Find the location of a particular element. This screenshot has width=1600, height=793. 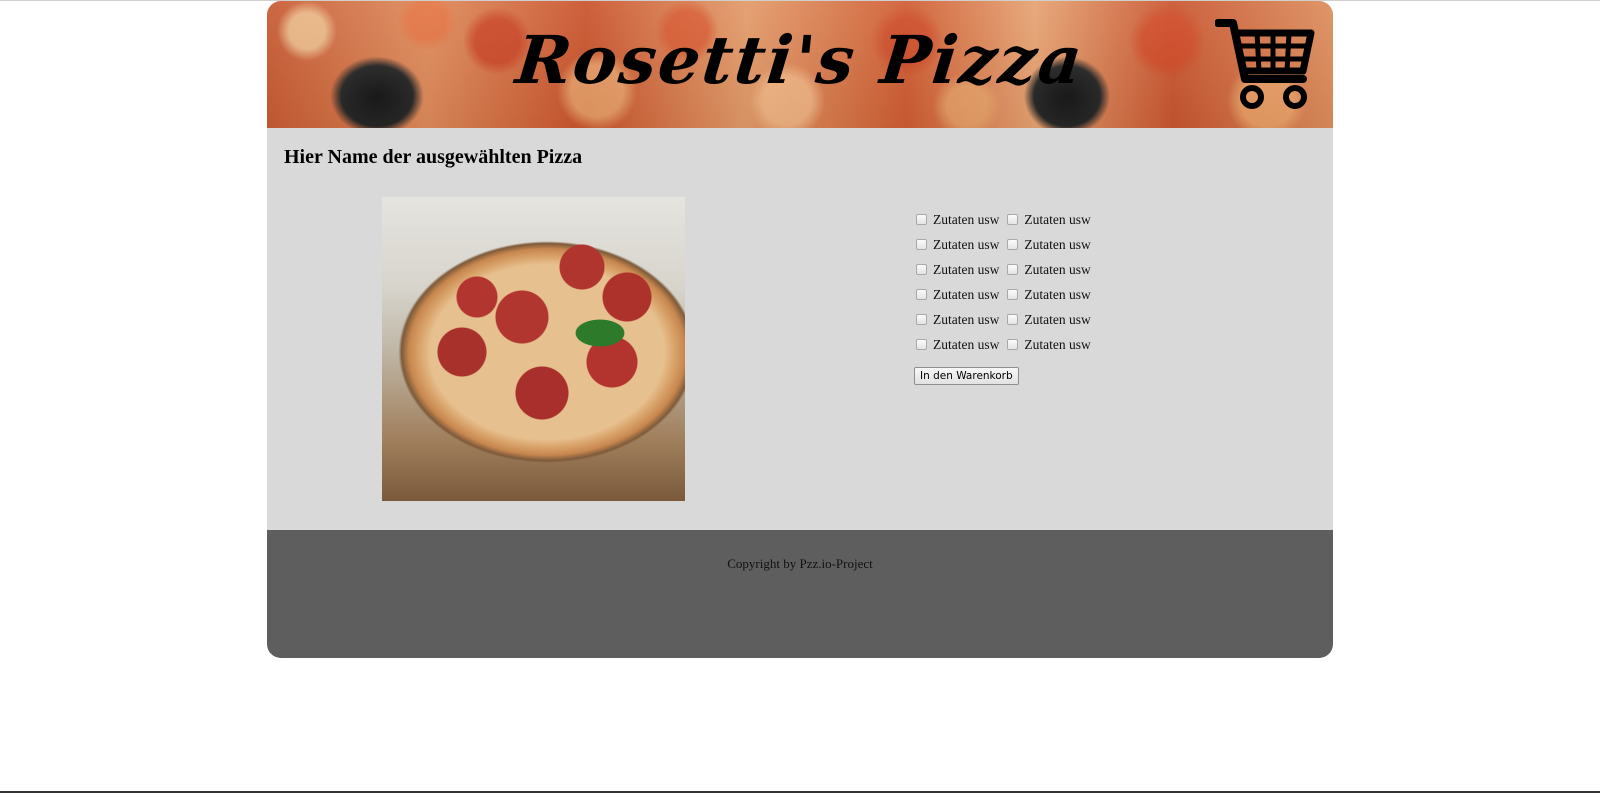

pizza-title: Hier Name der ausgewählten Pizza is located at coordinates (433, 157).